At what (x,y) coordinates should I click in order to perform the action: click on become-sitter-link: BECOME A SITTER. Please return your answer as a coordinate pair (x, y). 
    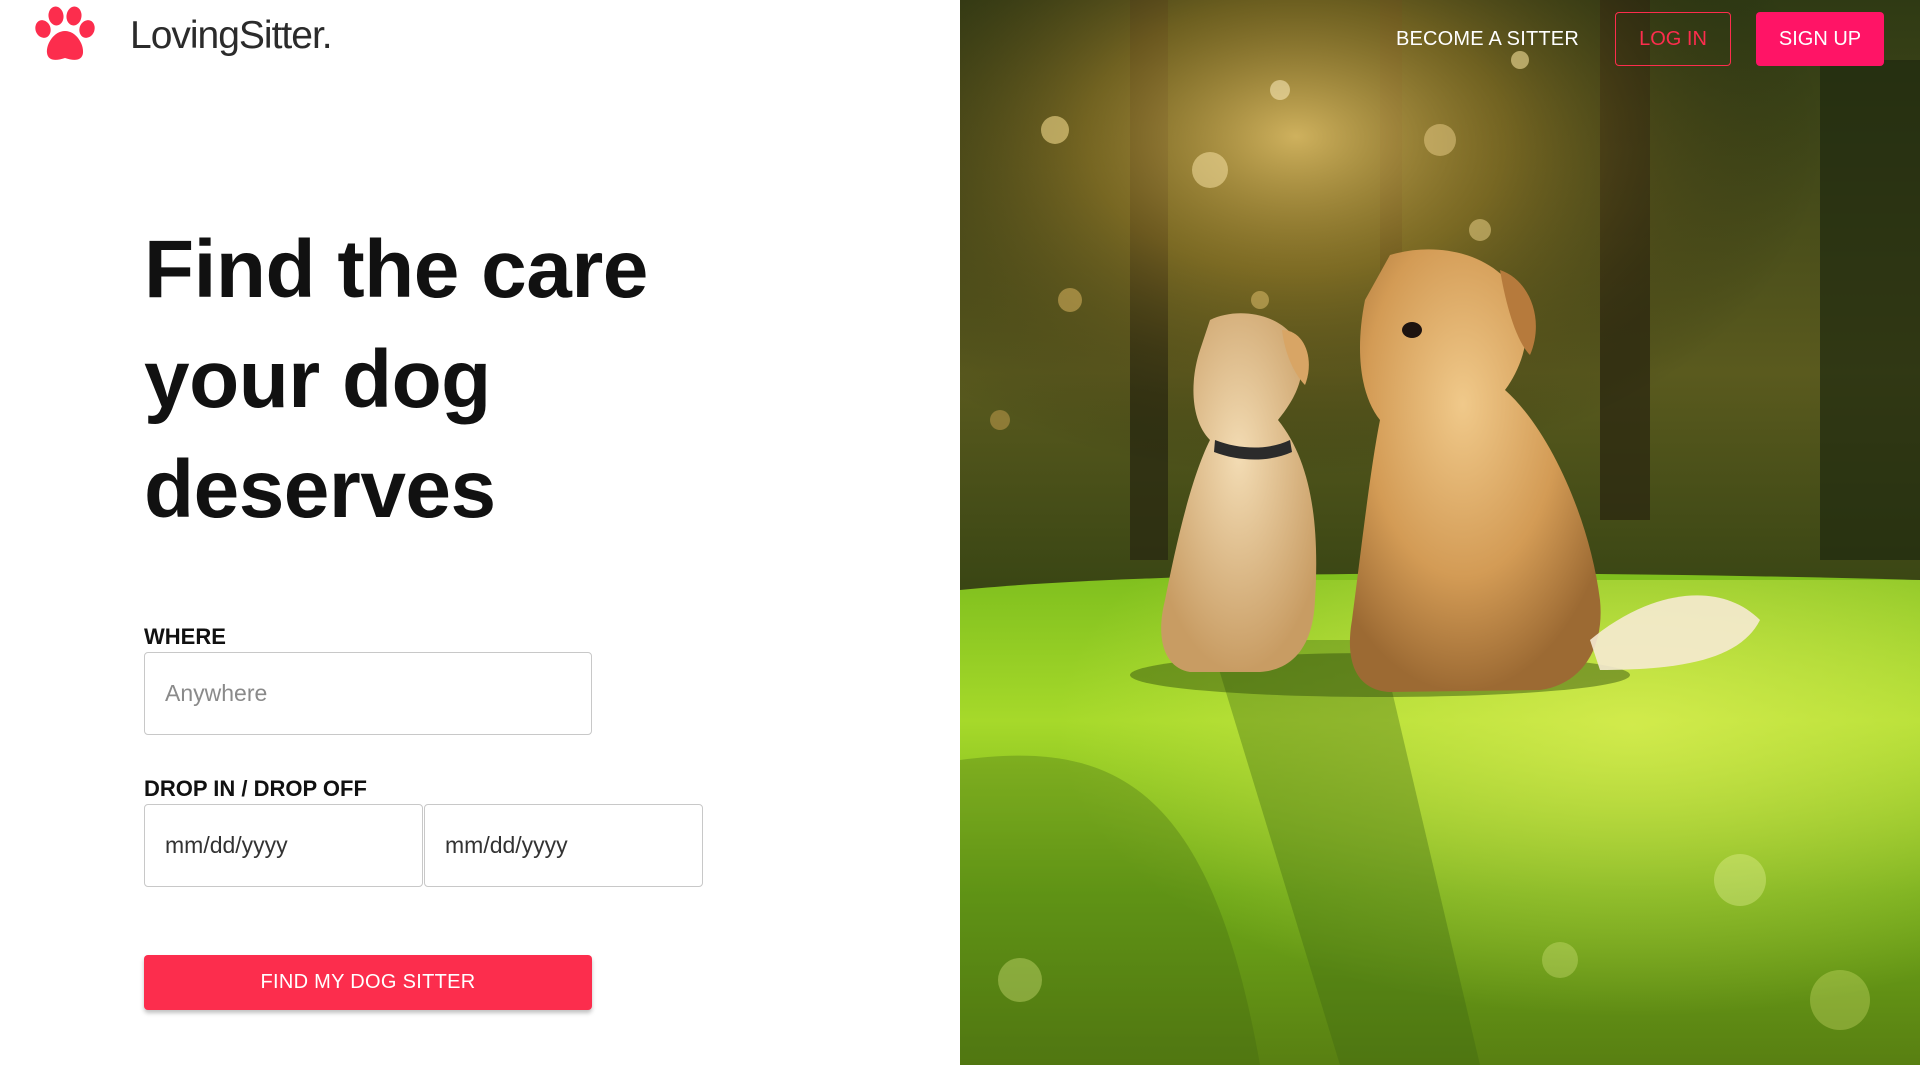
    Looking at the image, I should click on (1487, 39).